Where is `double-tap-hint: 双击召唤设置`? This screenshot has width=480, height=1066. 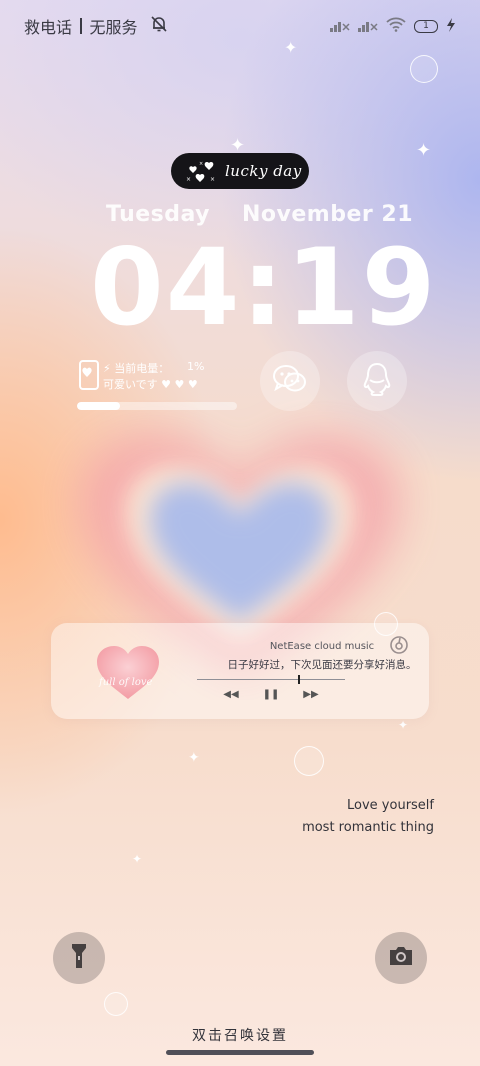 double-tap-hint: 双击召唤设置 is located at coordinates (240, 1036).